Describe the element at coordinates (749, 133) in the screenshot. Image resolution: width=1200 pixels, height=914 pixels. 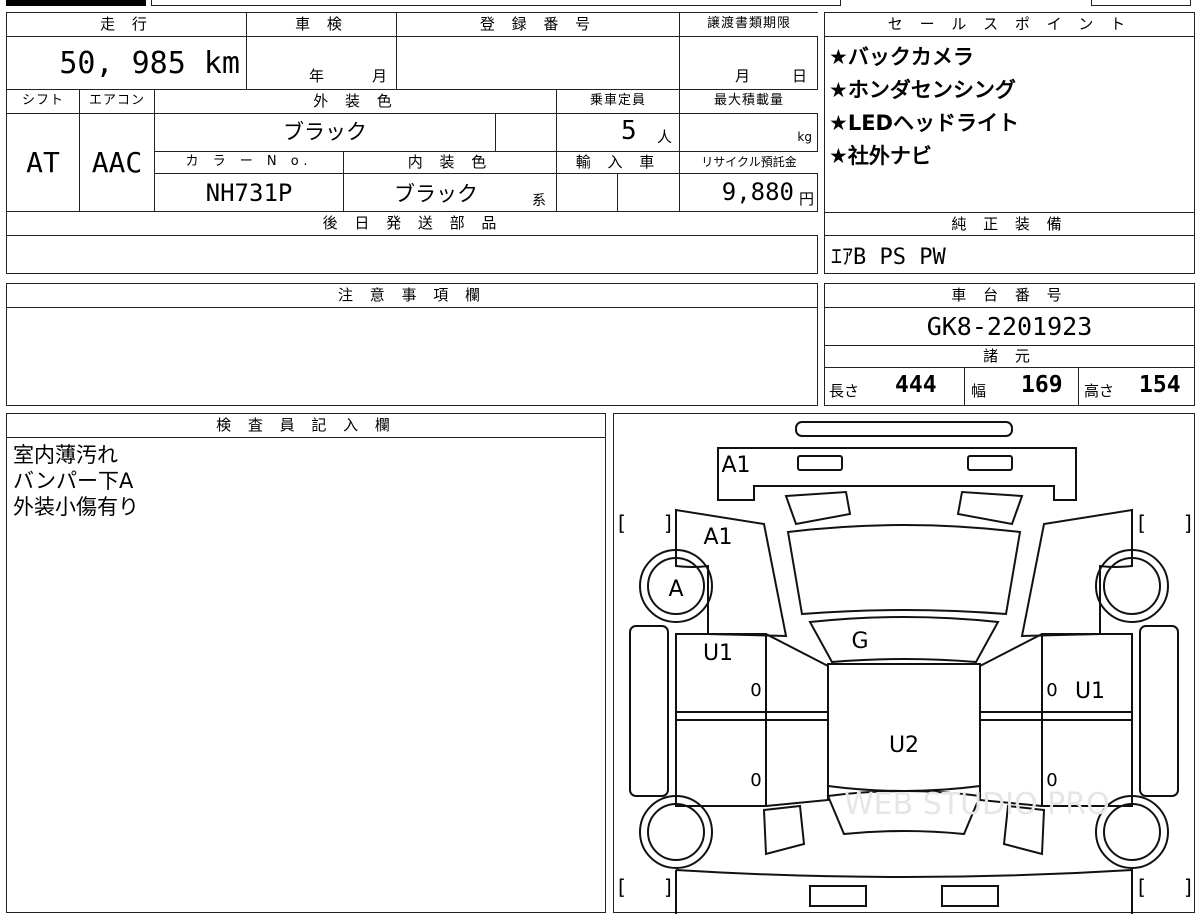
I see `maxload-value: kg` at that location.